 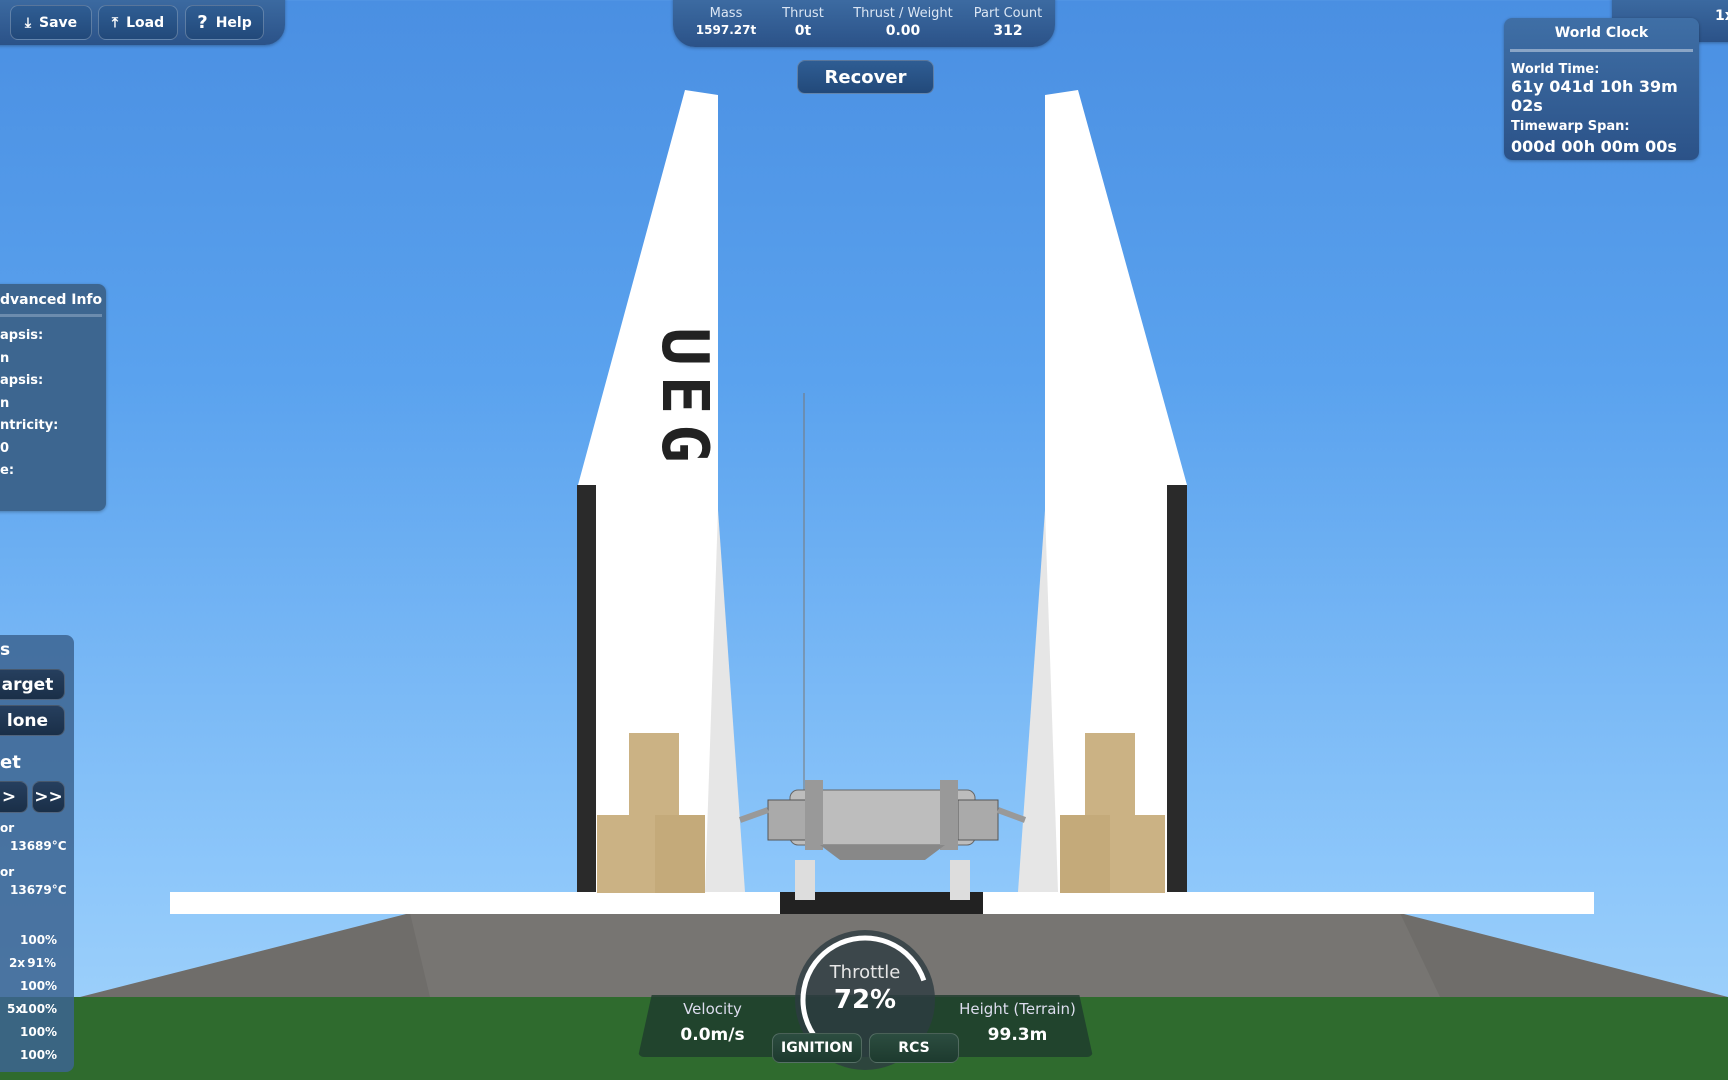 I want to click on save-button: ⤓ Save, so click(x=51, y=22).